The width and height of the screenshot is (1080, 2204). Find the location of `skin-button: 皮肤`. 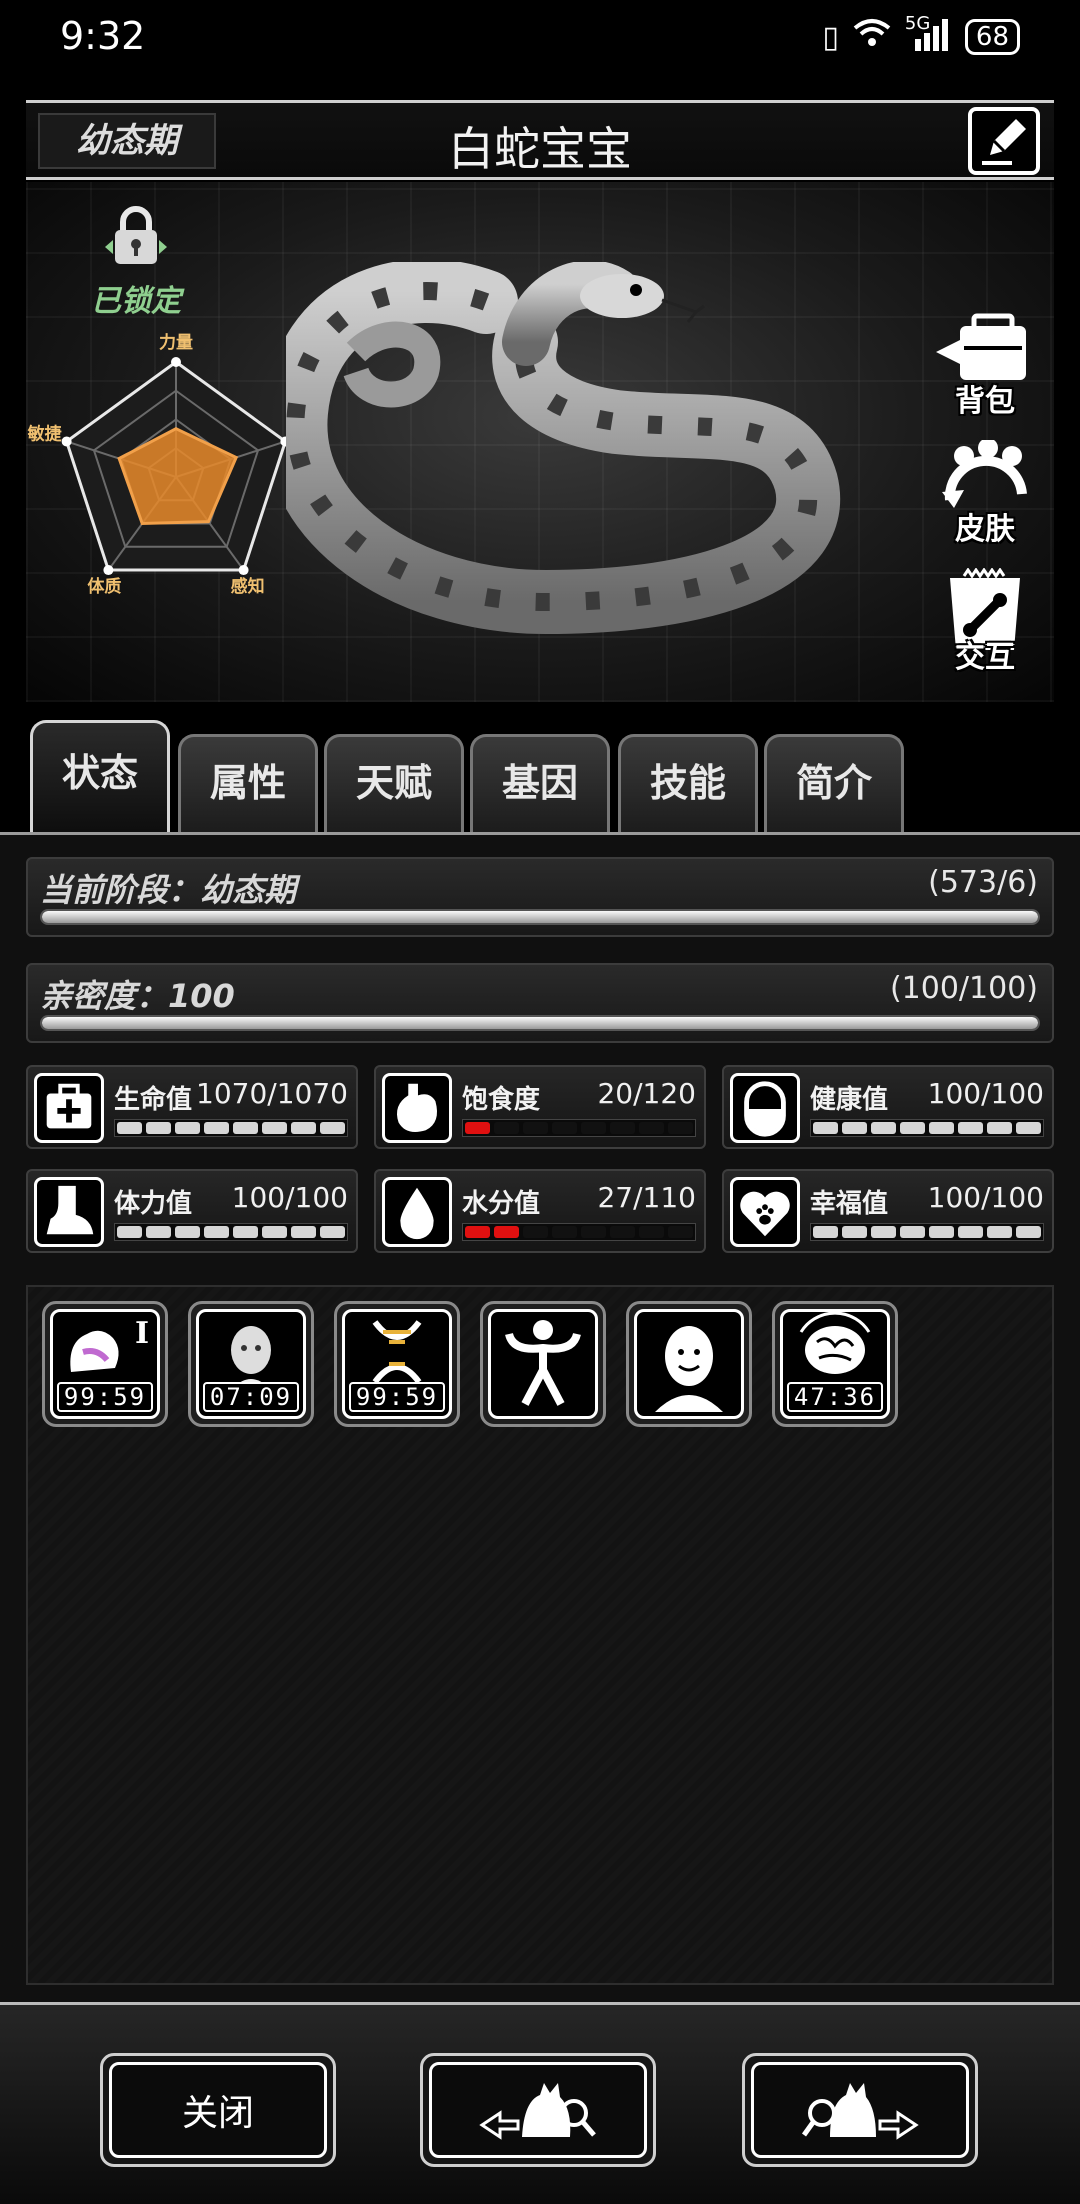

skin-button: 皮肤 is located at coordinates (985, 494).